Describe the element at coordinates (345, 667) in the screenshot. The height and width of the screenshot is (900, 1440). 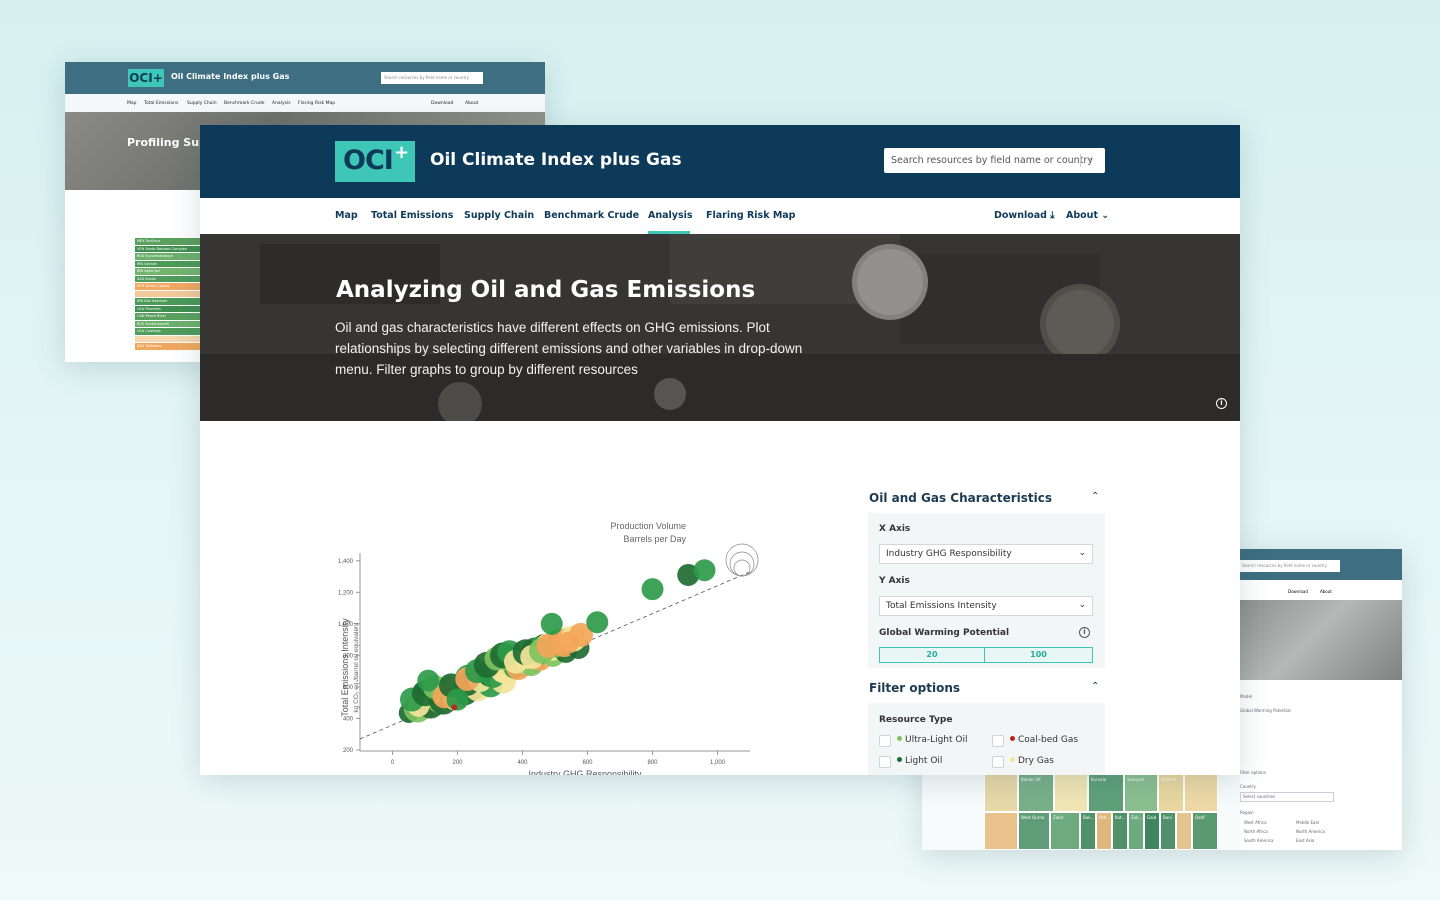
I see `y-axis-title: Total Emissions Intensity` at that location.